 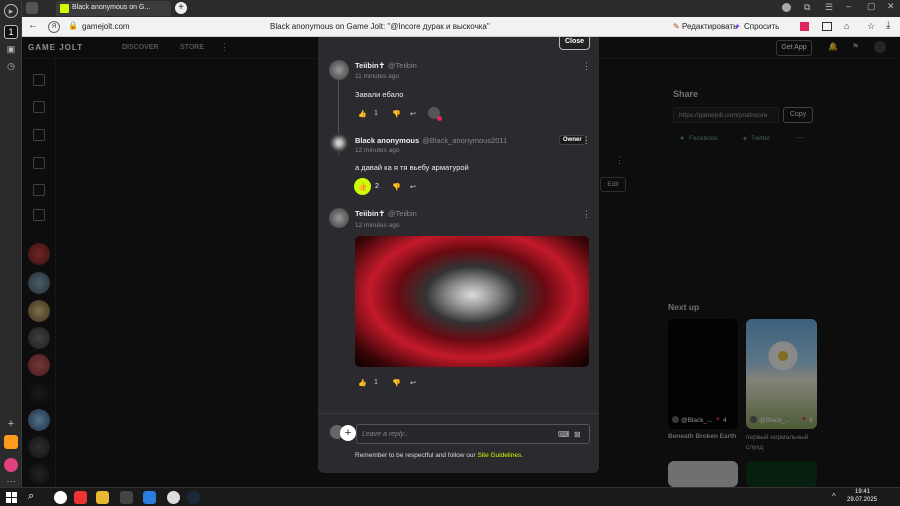 I want to click on reply-input: Leave a reply... ⌨ ⊠, so click(x=473, y=434).